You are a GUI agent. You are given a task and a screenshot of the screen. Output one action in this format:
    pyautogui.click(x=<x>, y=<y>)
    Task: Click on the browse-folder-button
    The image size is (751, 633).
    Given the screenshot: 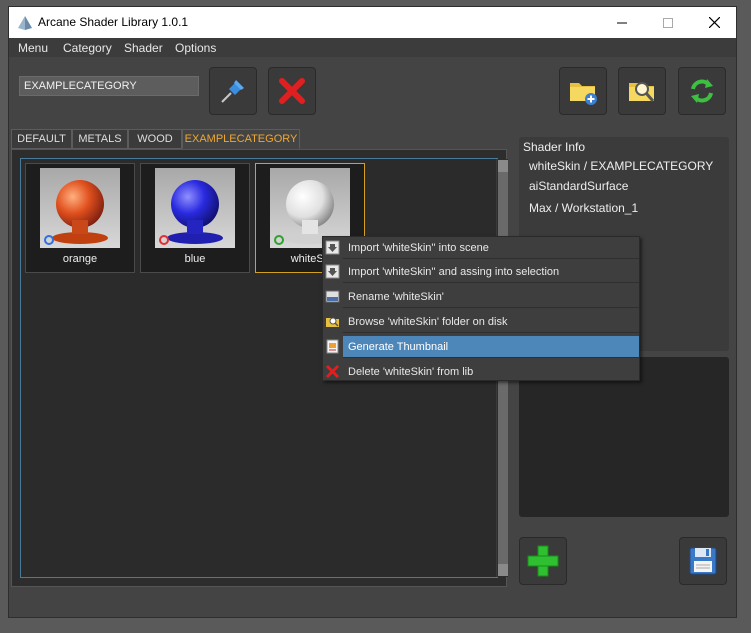 What is the action you would take?
    pyautogui.click(x=642, y=91)
    